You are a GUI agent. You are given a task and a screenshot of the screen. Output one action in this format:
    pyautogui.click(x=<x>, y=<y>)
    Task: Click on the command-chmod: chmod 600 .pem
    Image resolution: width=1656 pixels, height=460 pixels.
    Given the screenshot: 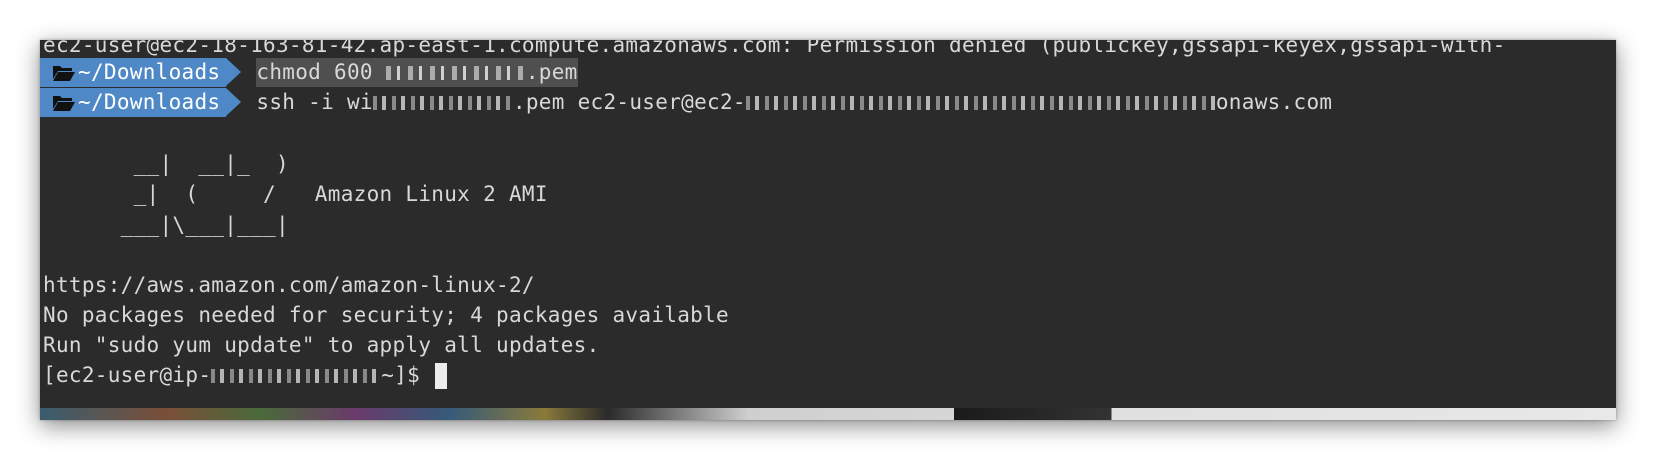 What is the action you would take?
    pyautogui.click(x=417, y=72)
    